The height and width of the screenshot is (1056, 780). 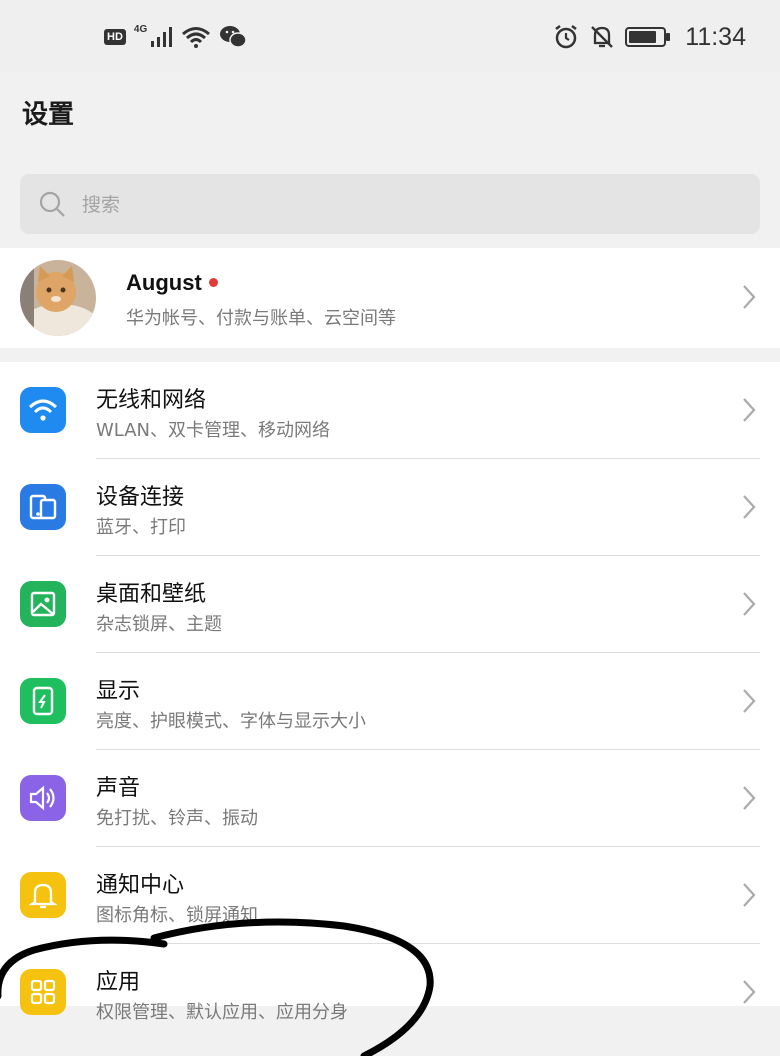 I want to click on item-title: 设备连接, so click(x=140, y=497).